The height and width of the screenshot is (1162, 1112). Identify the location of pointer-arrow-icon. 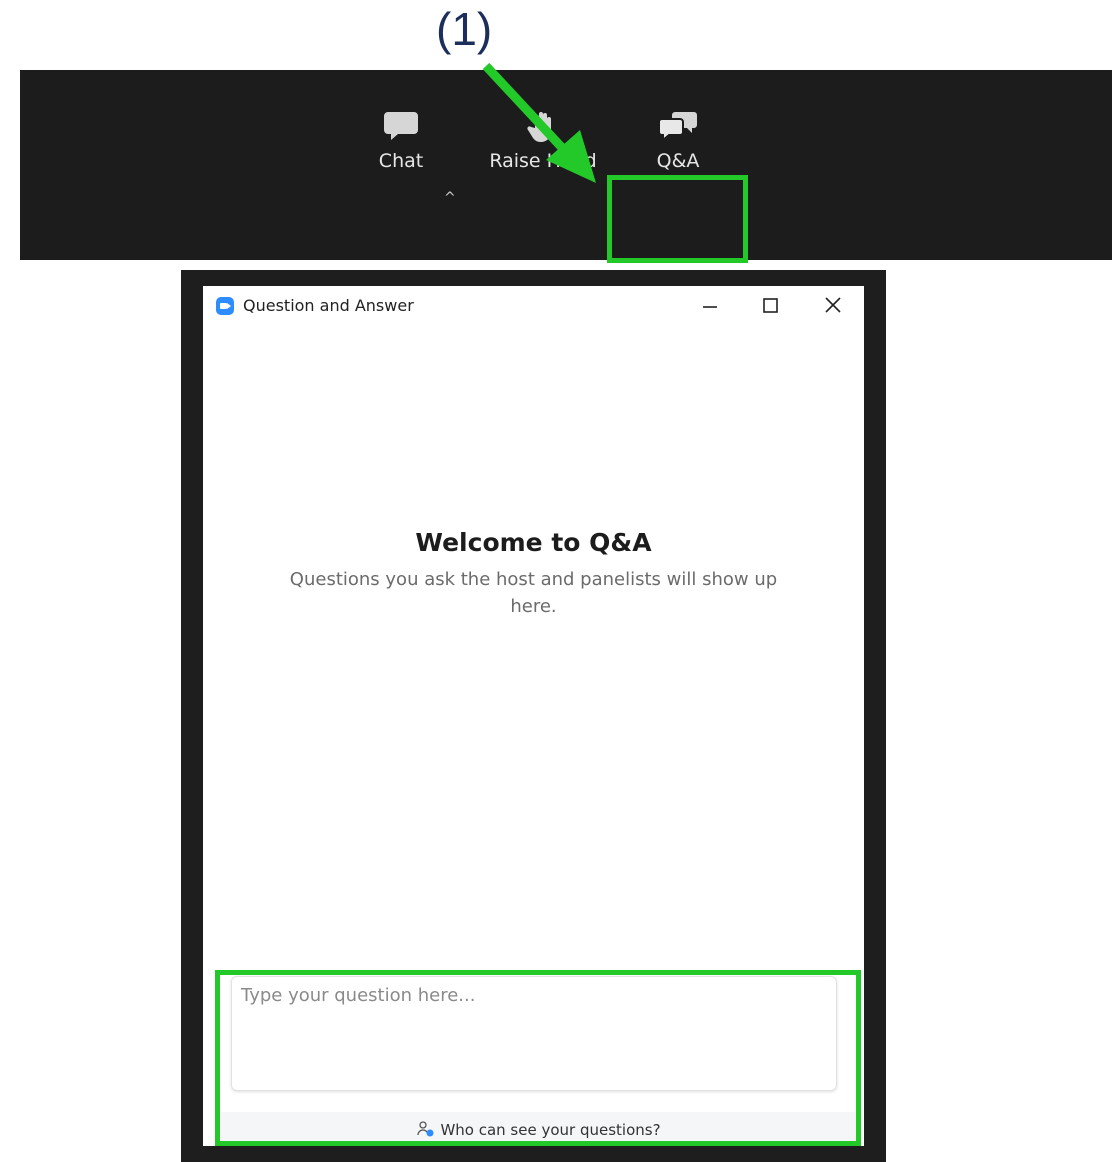
(539, 122).